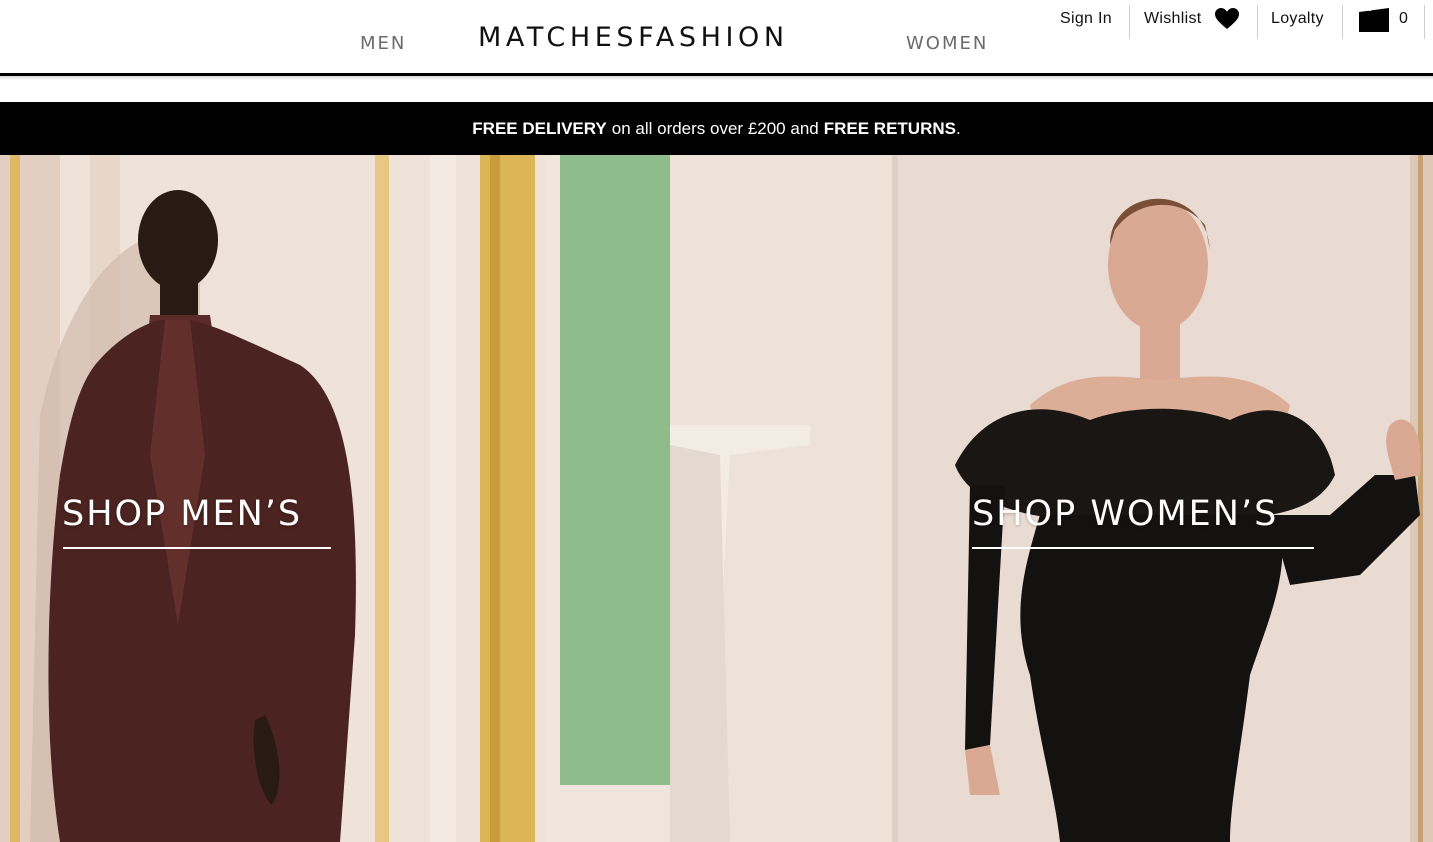  What do you see at coordinates (1173, 18) in the screenshot?
I see `wishlist-label: Wishlist` at bounding box center [1173, 18].